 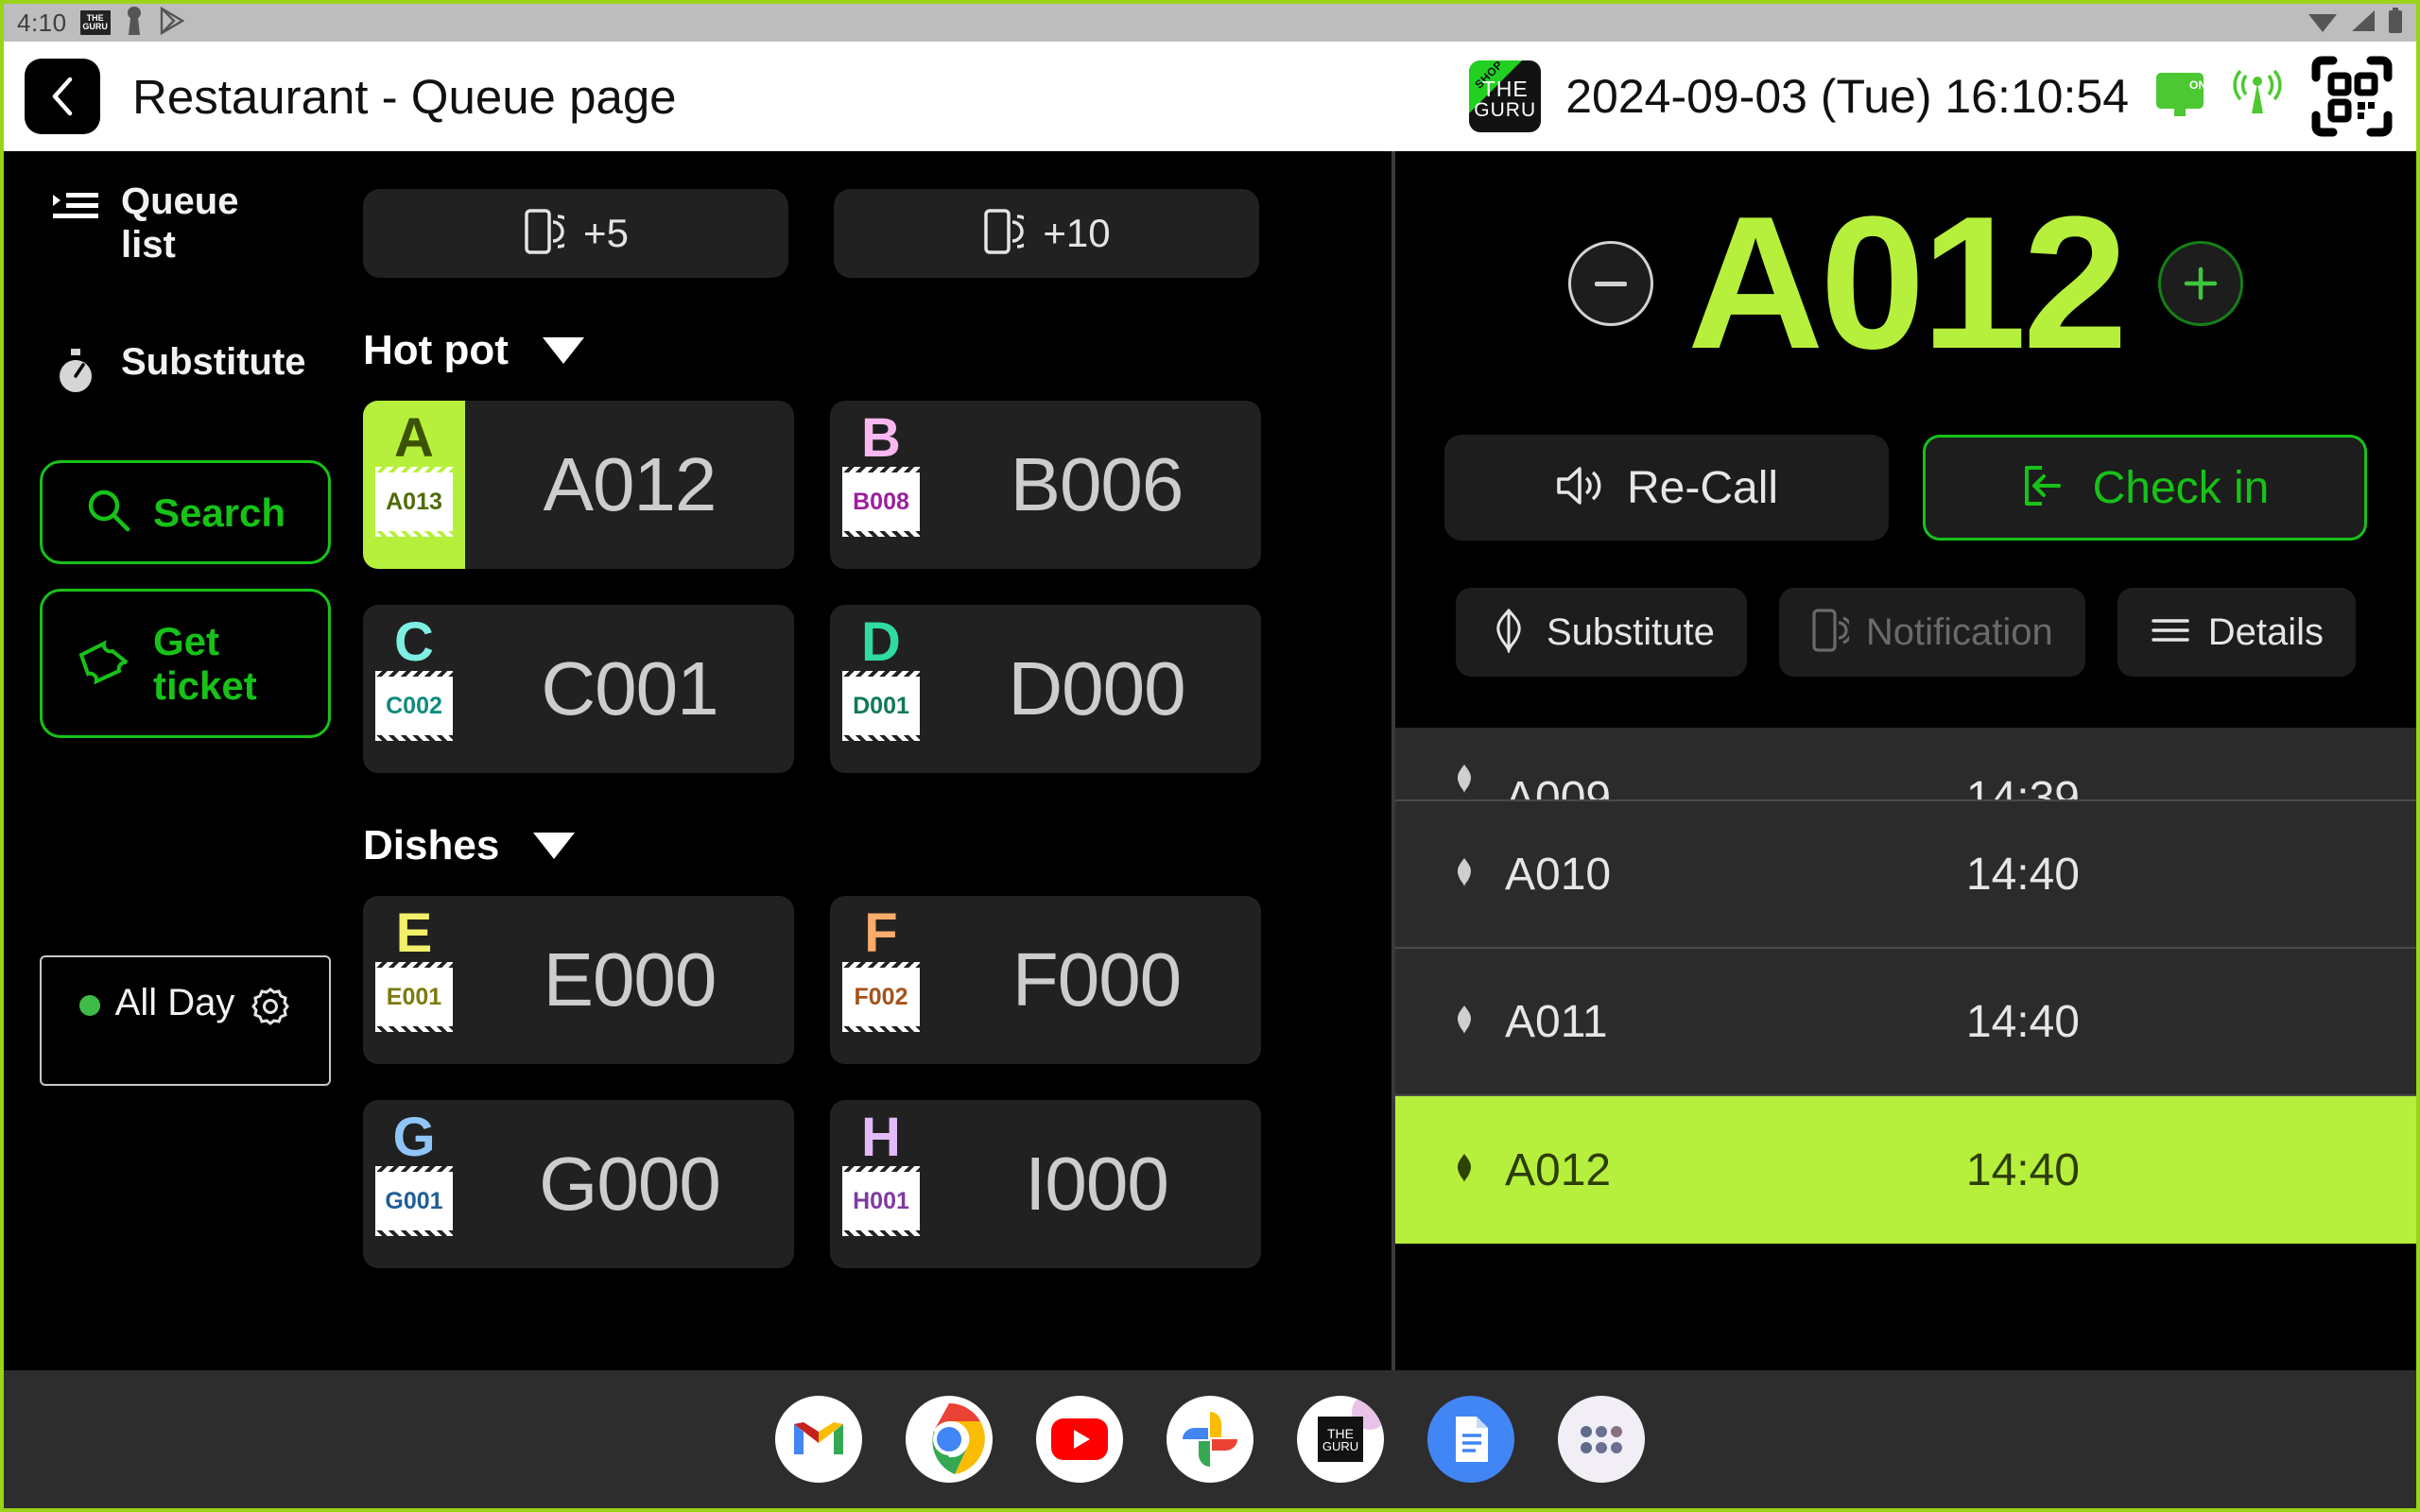 I want to click on notification-button: Notification, so click(x=1931, y=632).